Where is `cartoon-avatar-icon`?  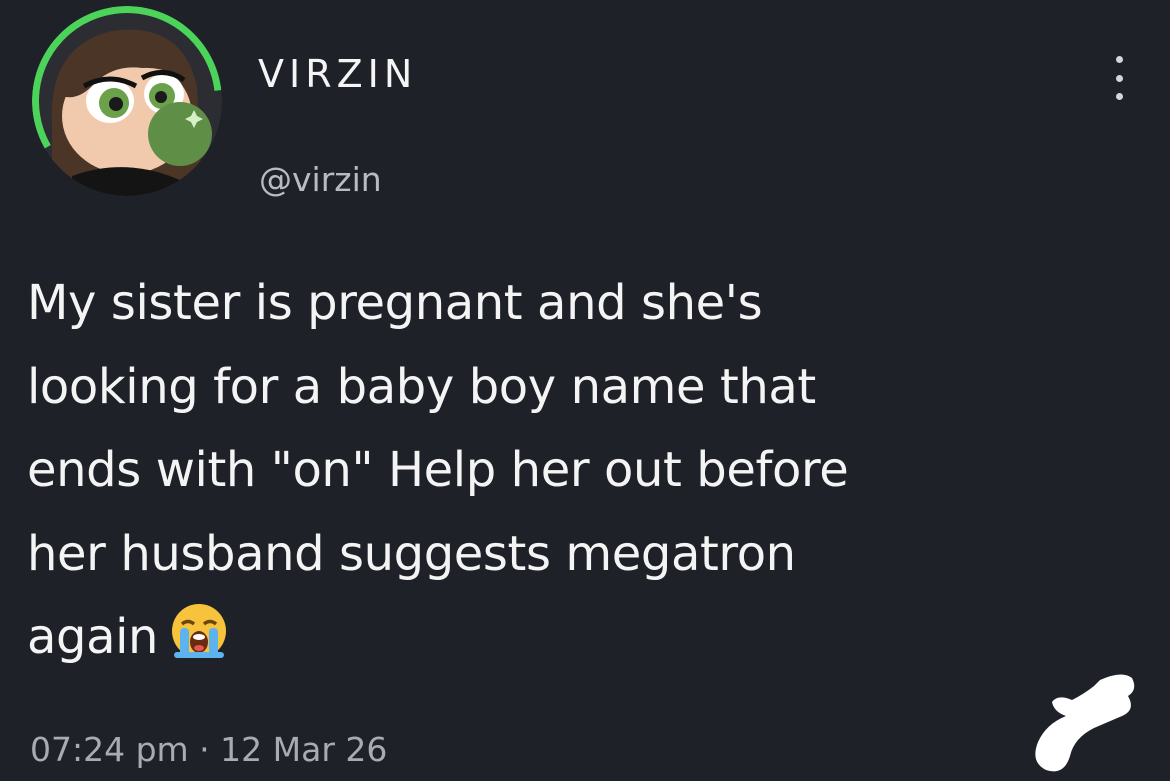
cartoon-avatar-icon is located at coordinates (127, 101).